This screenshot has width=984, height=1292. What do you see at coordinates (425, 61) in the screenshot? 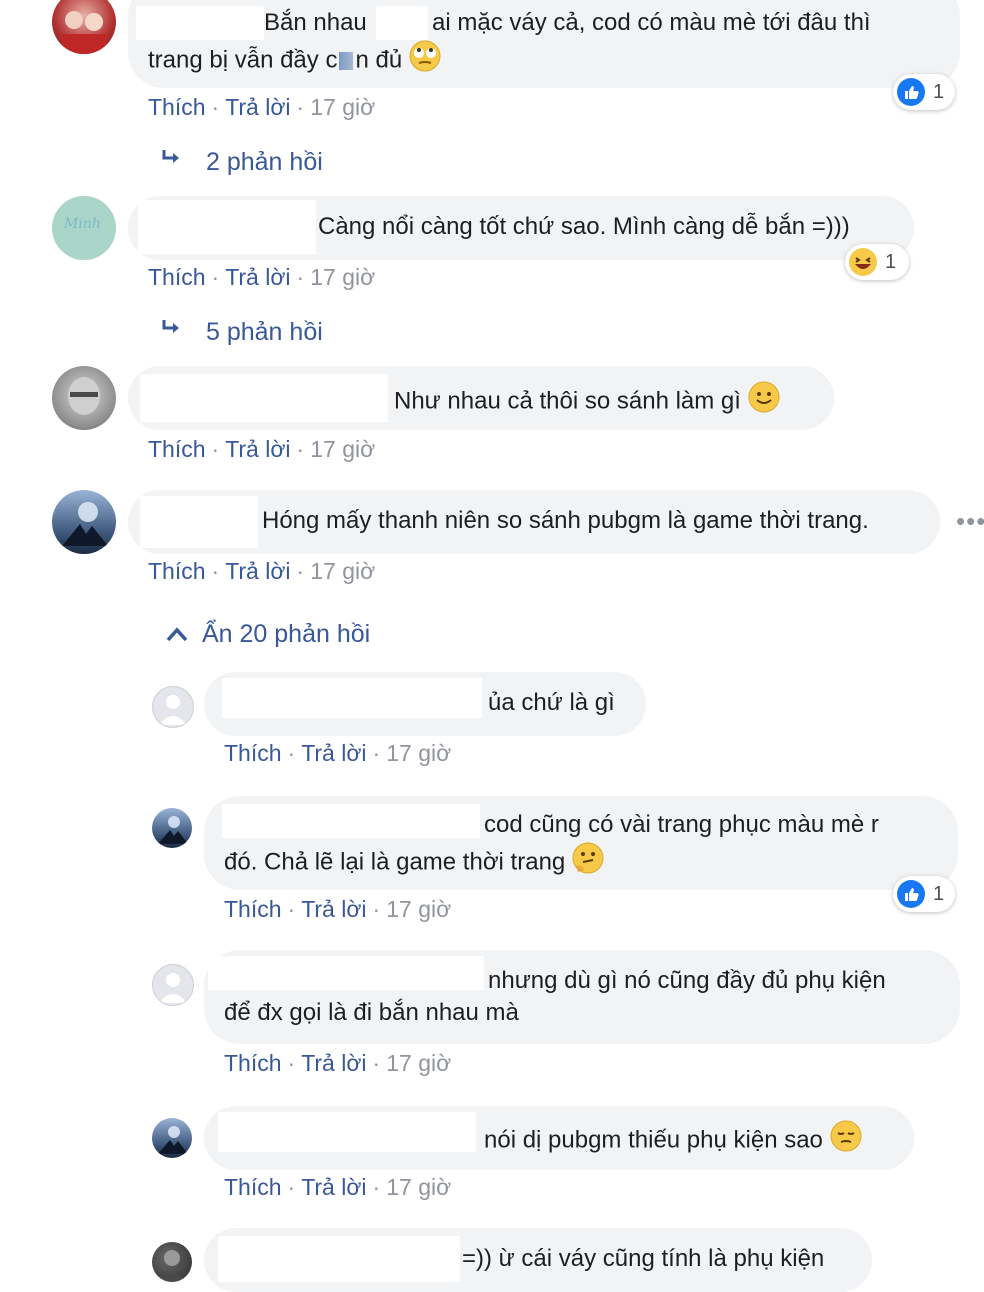
I see `rolling-eyes-emoji` at bounding box center [425, 61].